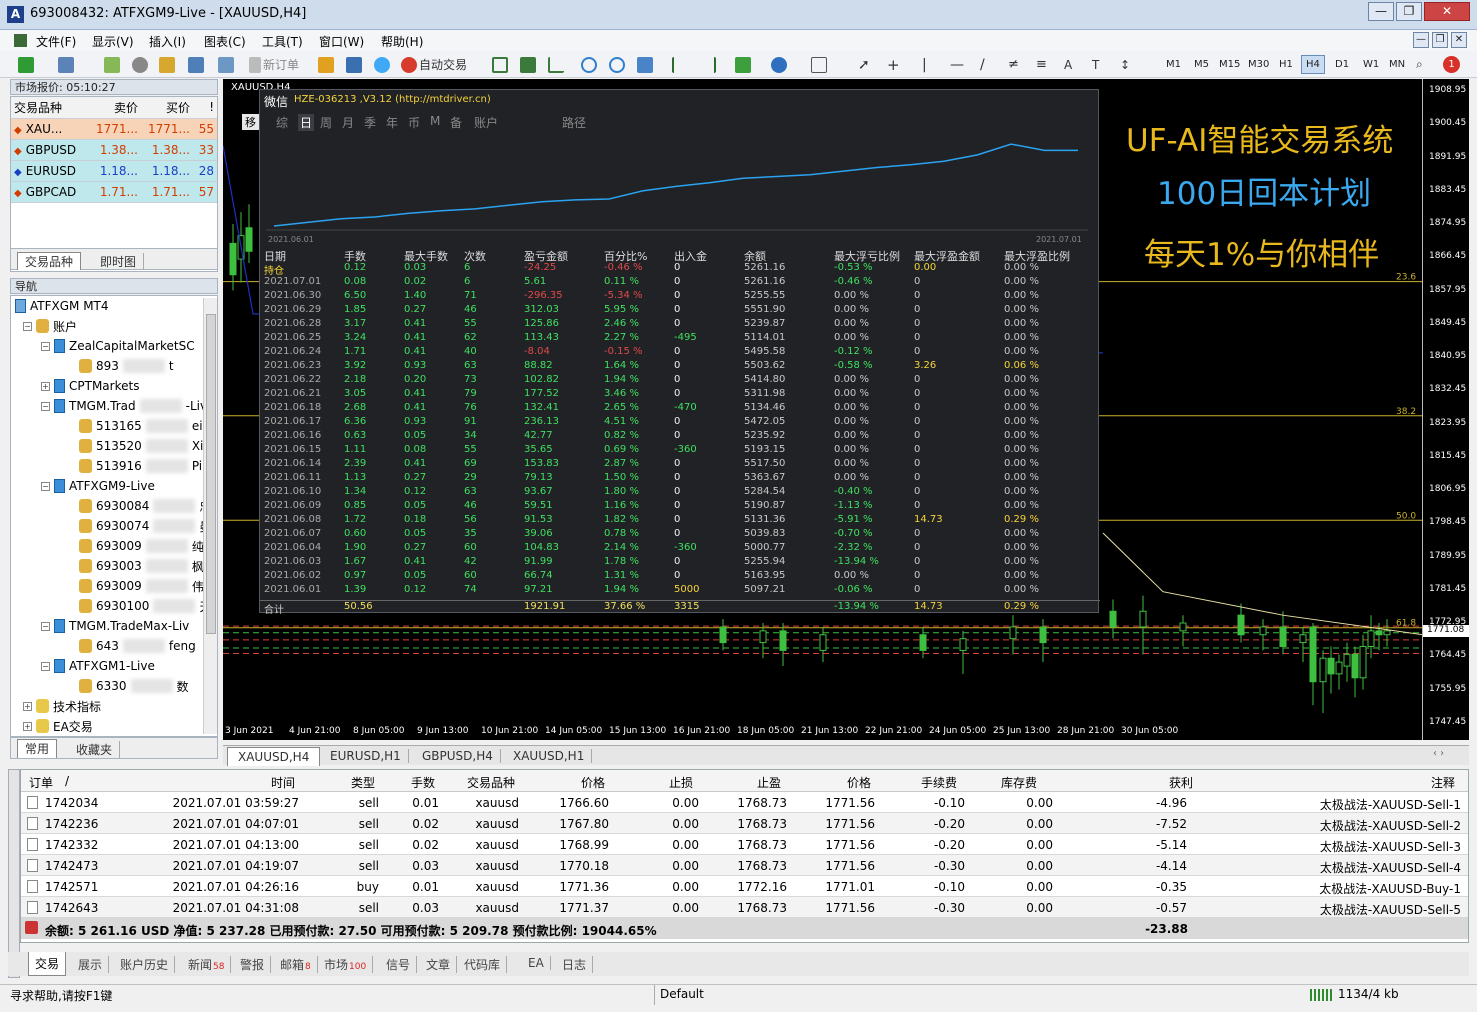 The image size is (1477, 1012). What do you see at coordinates (167, 41) in the screenshot?
I see `menu-insert: 插入(I)` at bounding box center [167, 41].